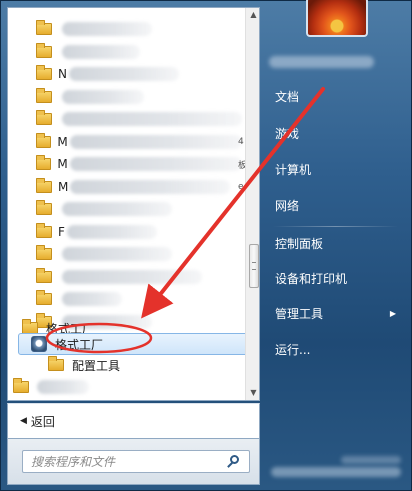 The height and width of the screenshot is (491, 412). I want to click on search-input, so click(124, 461).